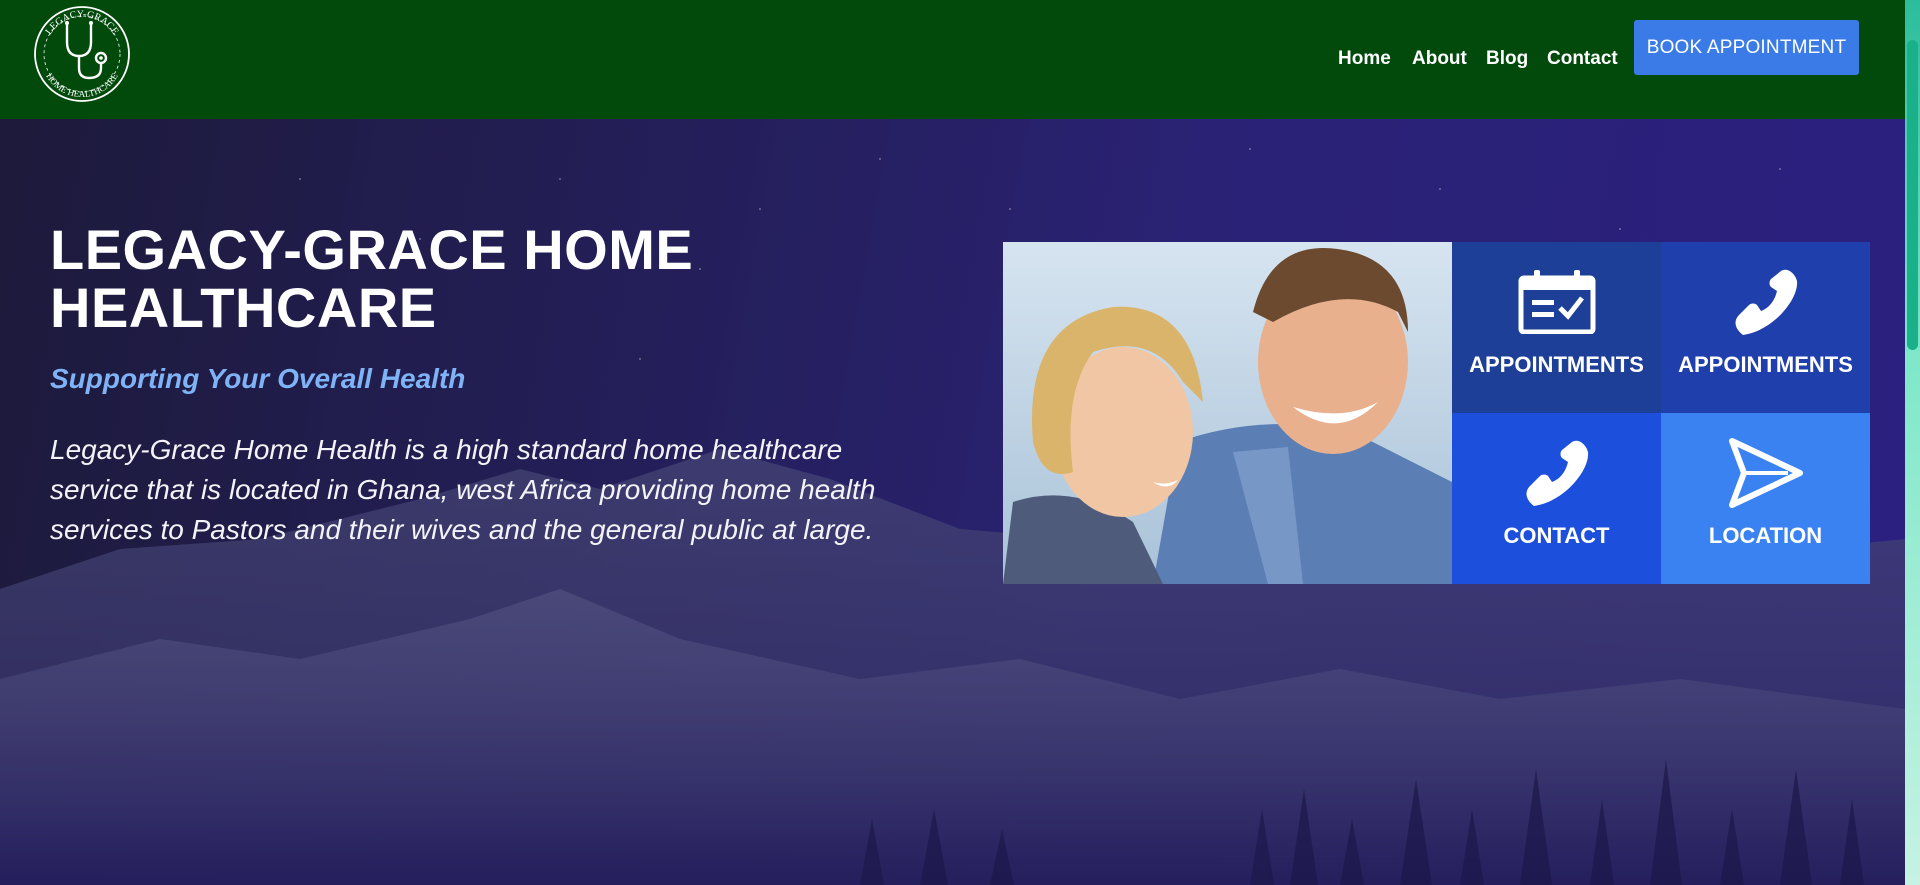  I want to click on page-scrollbar, so click(1912, 442).